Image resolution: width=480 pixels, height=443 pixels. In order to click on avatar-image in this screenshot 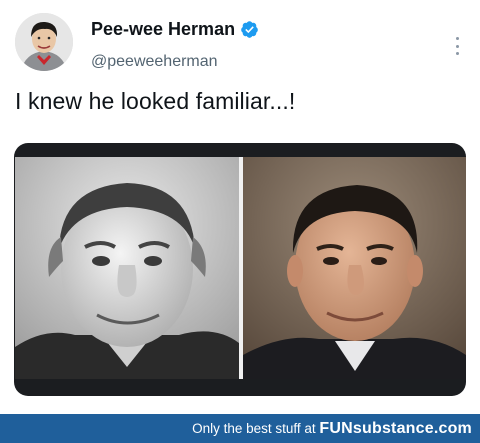, I will do `click(44, 42)`.